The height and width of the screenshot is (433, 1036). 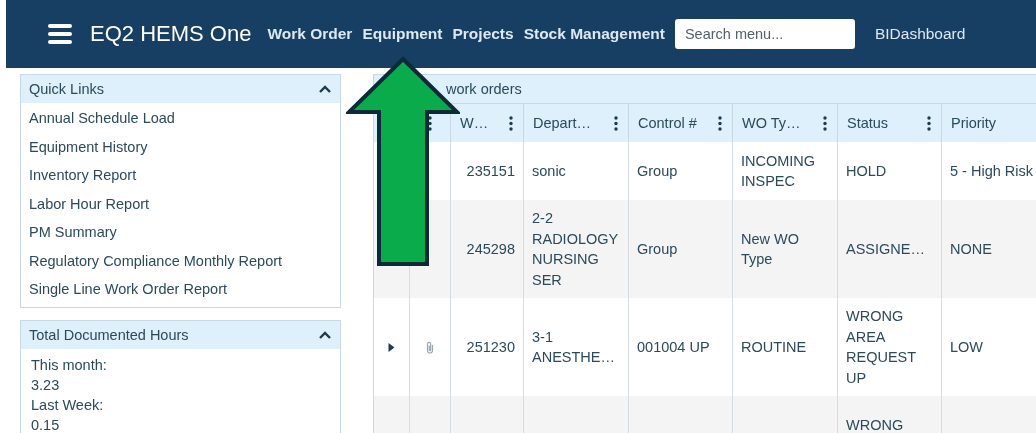 I want to click on table-cell-text: sonic, so click(x=549, y=171).